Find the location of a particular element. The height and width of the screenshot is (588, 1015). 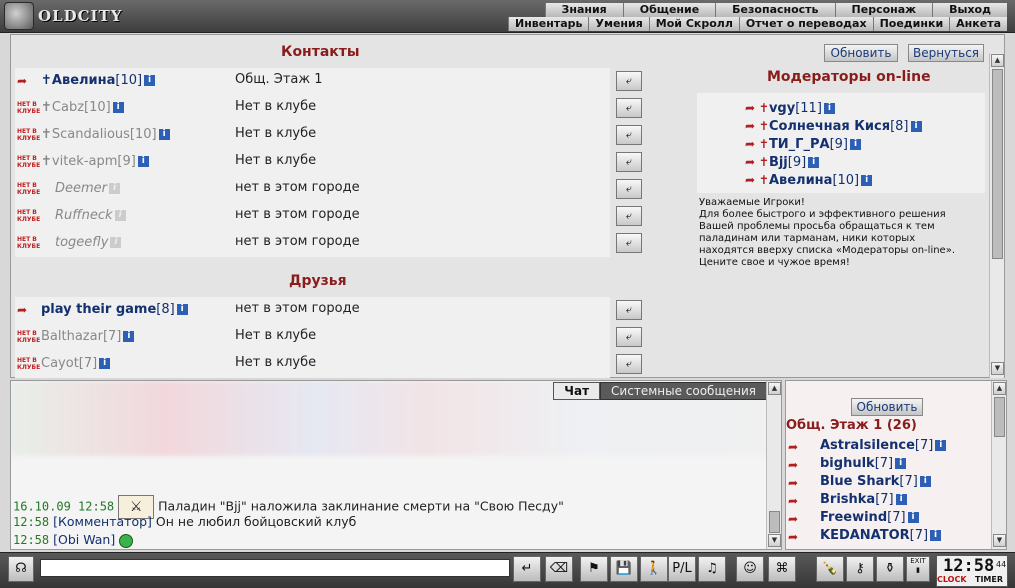

online-user-row: ➦ Astralsilence[7] i is located at coordinates (888, 447).